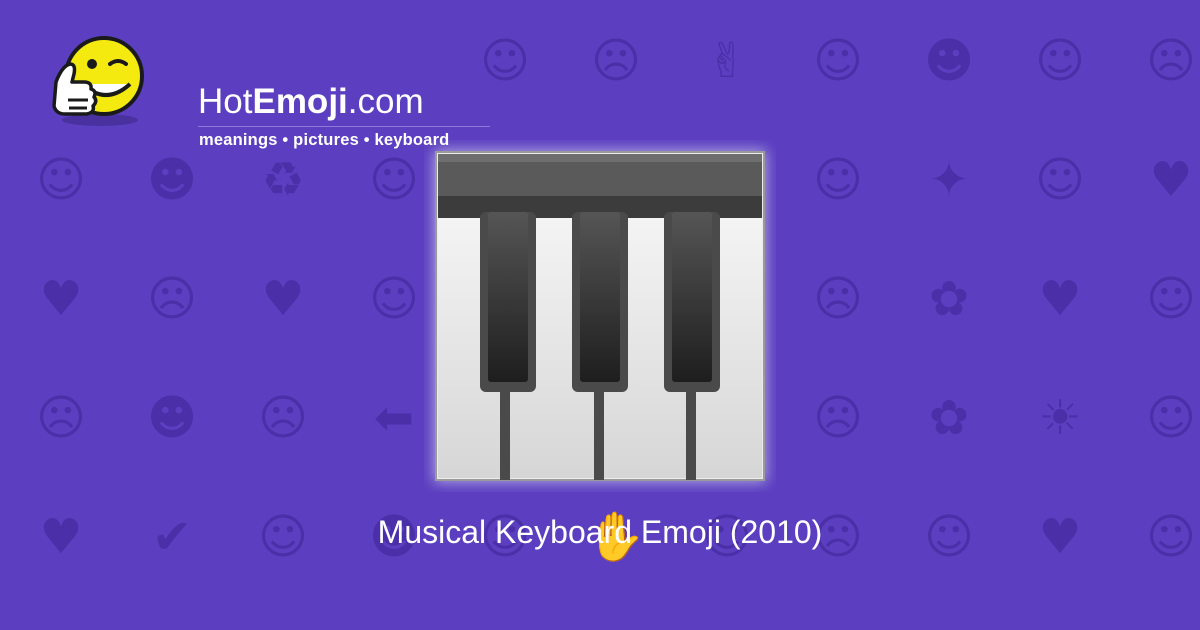 This screenshot has width=1200, height=630. Describe the element at coordinates (600, 316) in the screenshot. I see `musical-keyboard-icon` at that location.